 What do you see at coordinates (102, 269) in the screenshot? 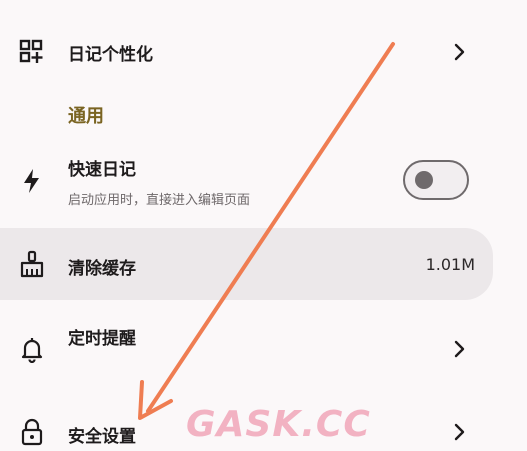
I see `clear-cache-label: 清除缓存` at bounding box center [102, 269].